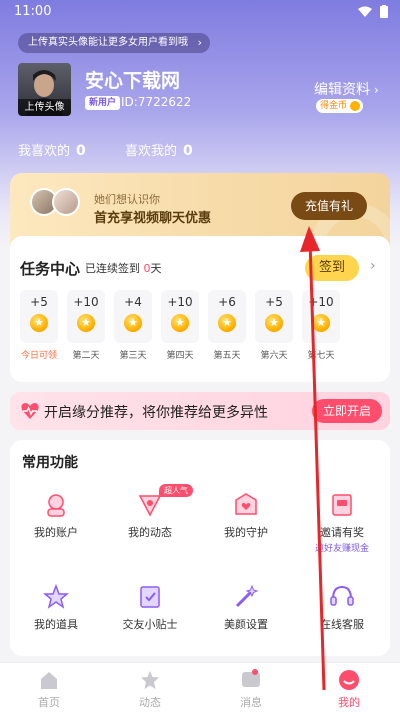 This screenshot has height=712, width=400. I want to click on tab-profile: 我的, so click(349, 689).